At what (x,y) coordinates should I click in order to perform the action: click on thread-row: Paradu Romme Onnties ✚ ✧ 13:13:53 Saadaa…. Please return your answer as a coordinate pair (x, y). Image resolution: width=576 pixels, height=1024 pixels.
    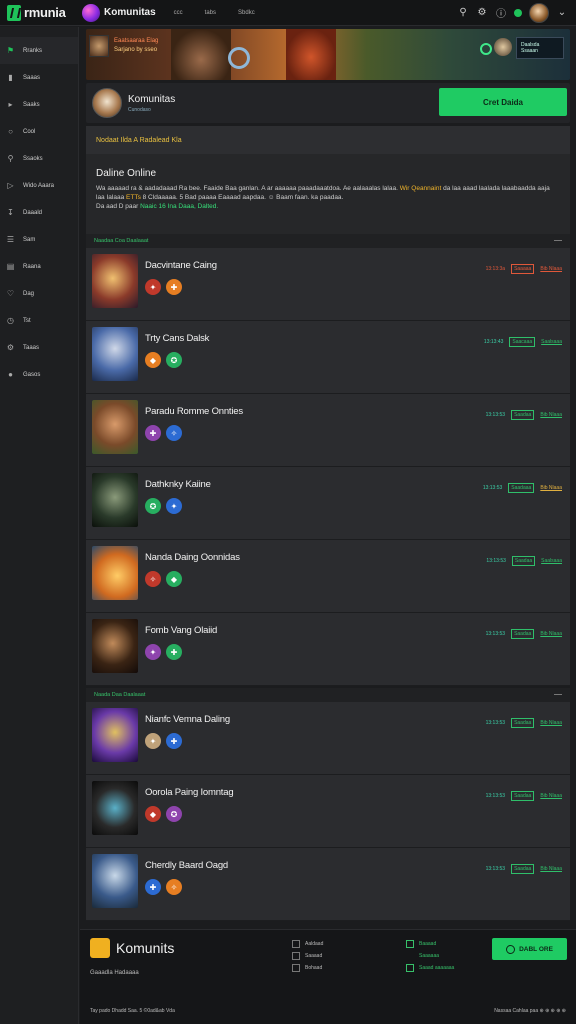
    Looking at the image, I should click on (328, 430).